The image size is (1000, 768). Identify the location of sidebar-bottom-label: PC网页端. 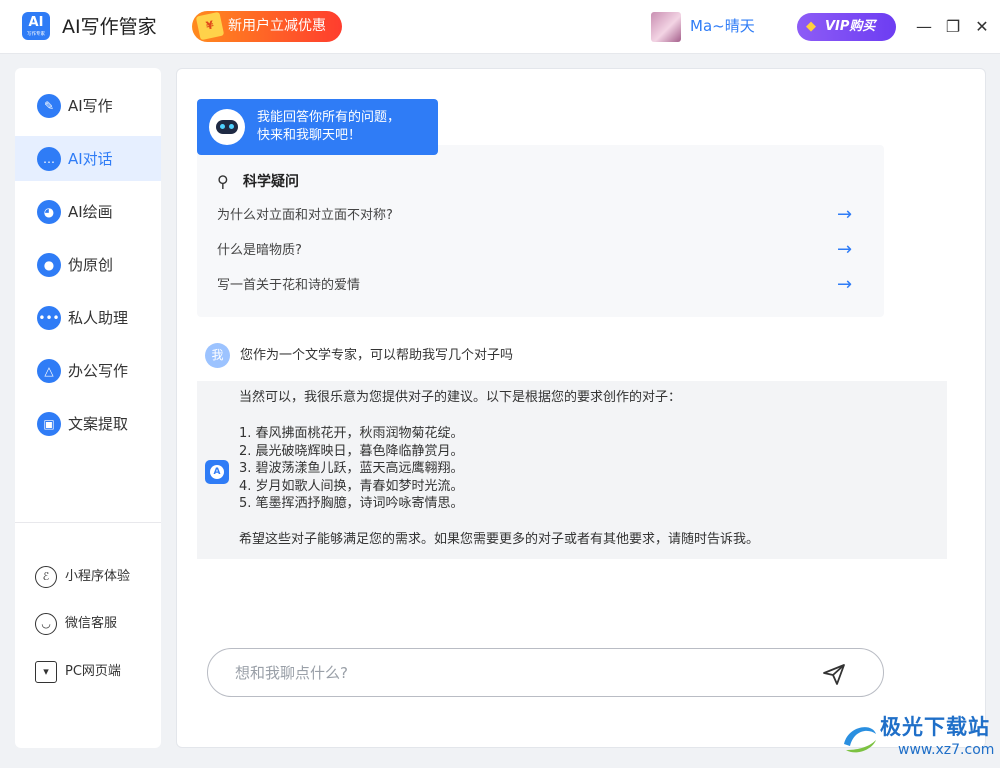
(93, 671).